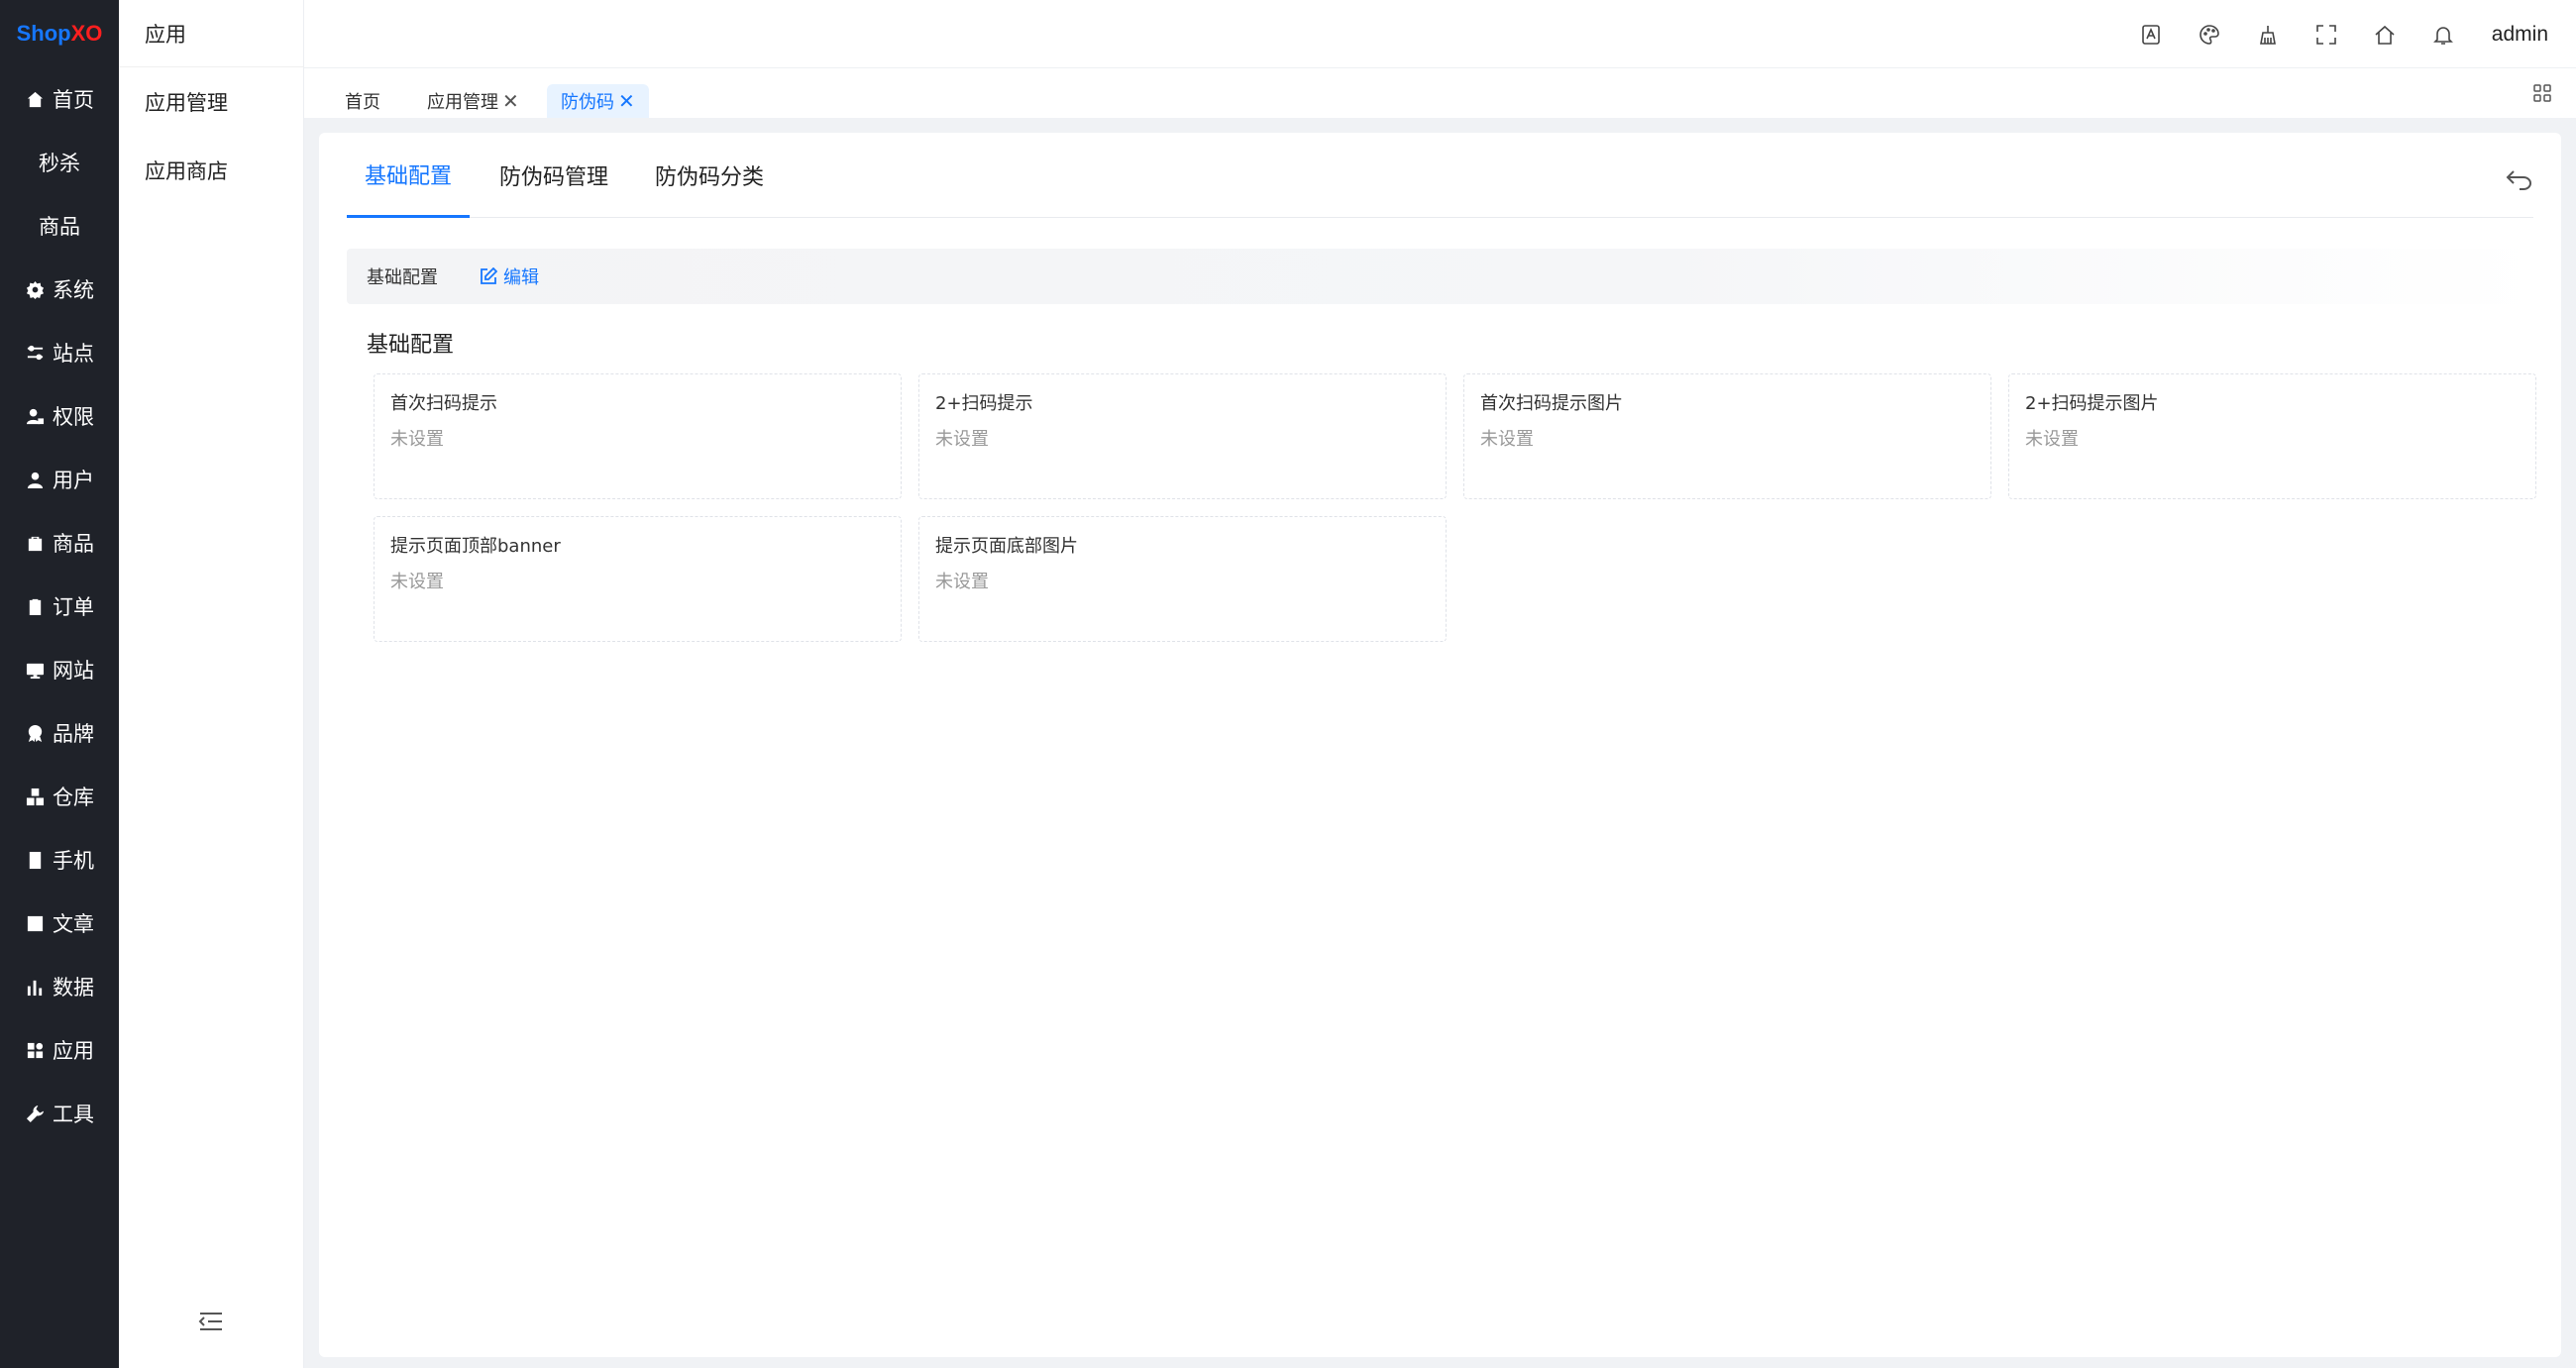 This screenshot has height=1368, width=2576. I want to click on rail-item-apps: 应用, so click(59, 1050).